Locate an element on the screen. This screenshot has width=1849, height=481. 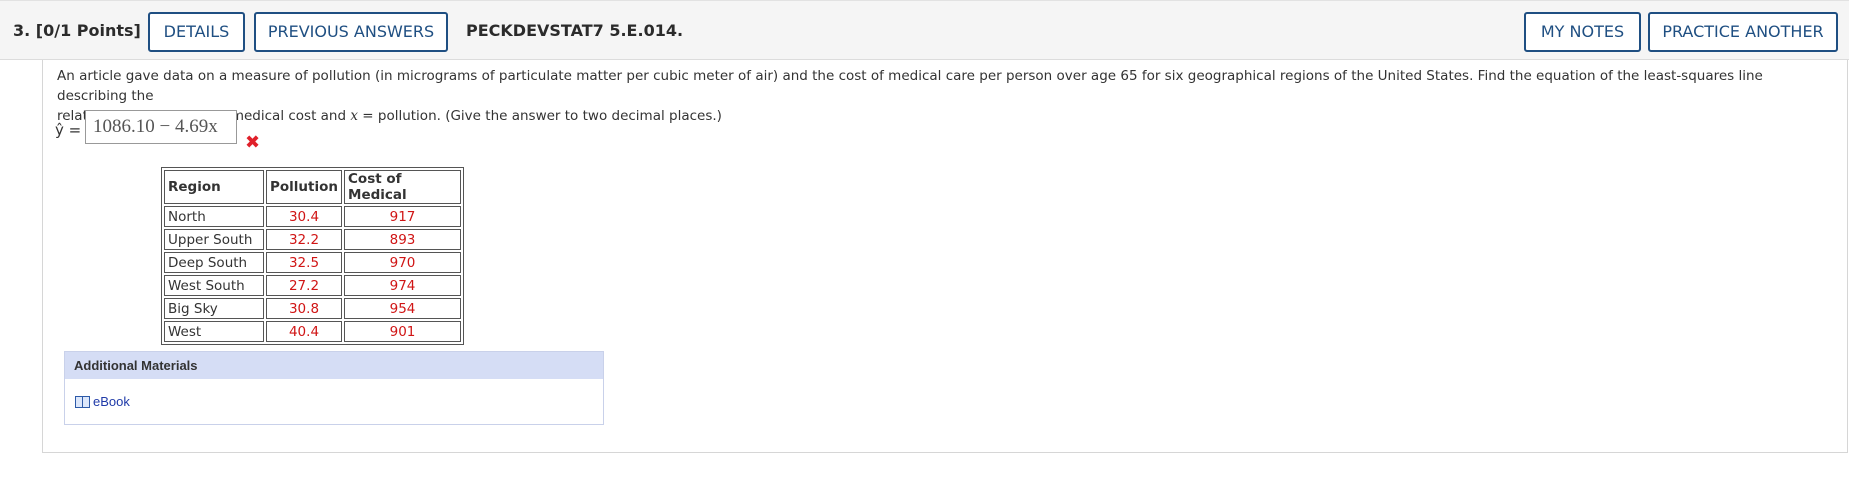
region-cell: Deep South is located at coordinates (214, 262).